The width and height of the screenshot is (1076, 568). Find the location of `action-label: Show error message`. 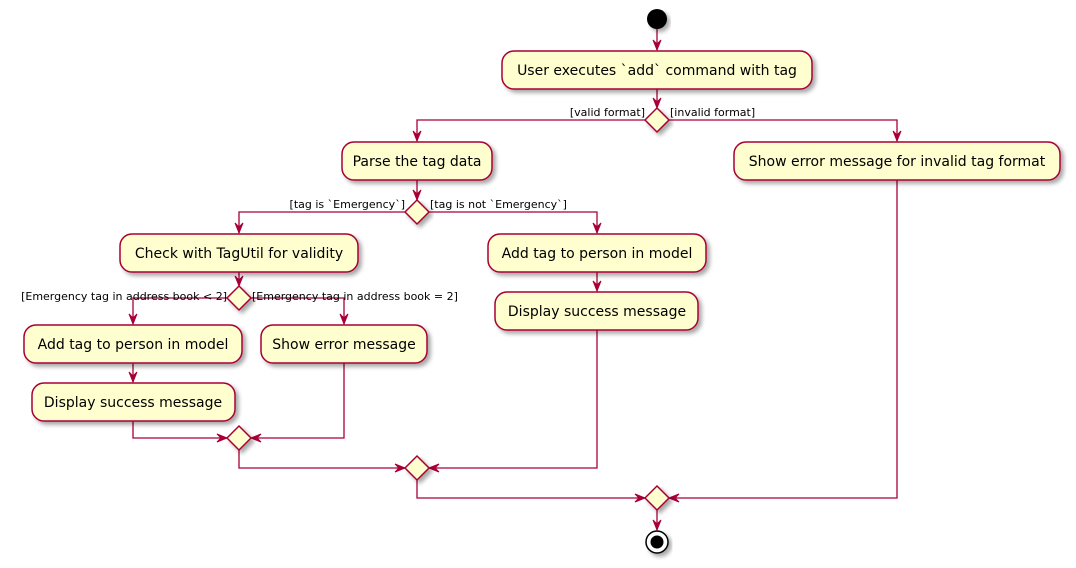

action-label: Show error message is located at coordinates (344, 345).